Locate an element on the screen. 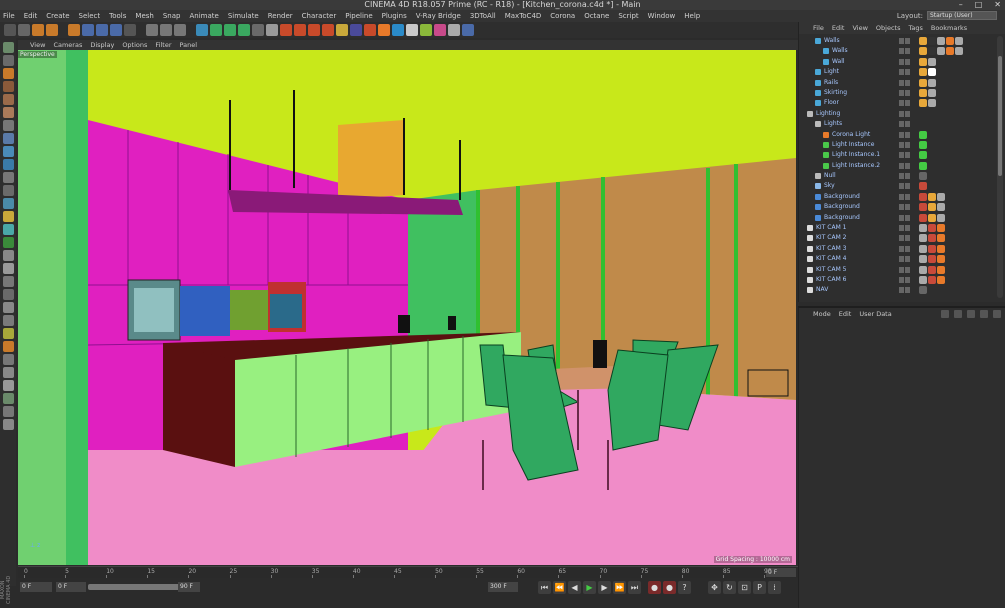  object-row: Corona Light is located at coordinates (896, 135).